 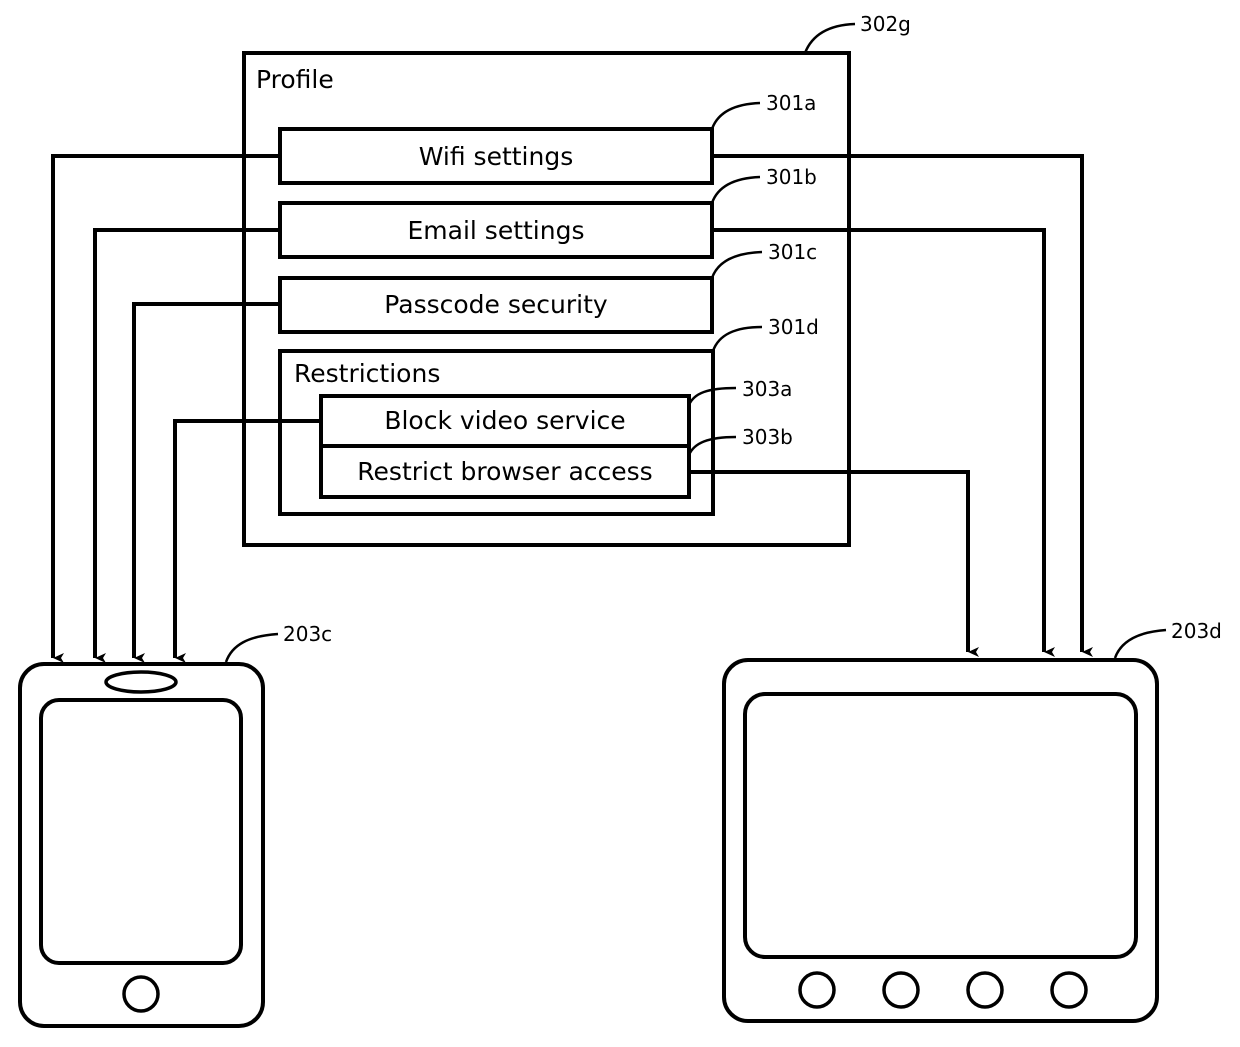 I want to click on restrictions-title: Restrictions, so click(x=367, y=373).